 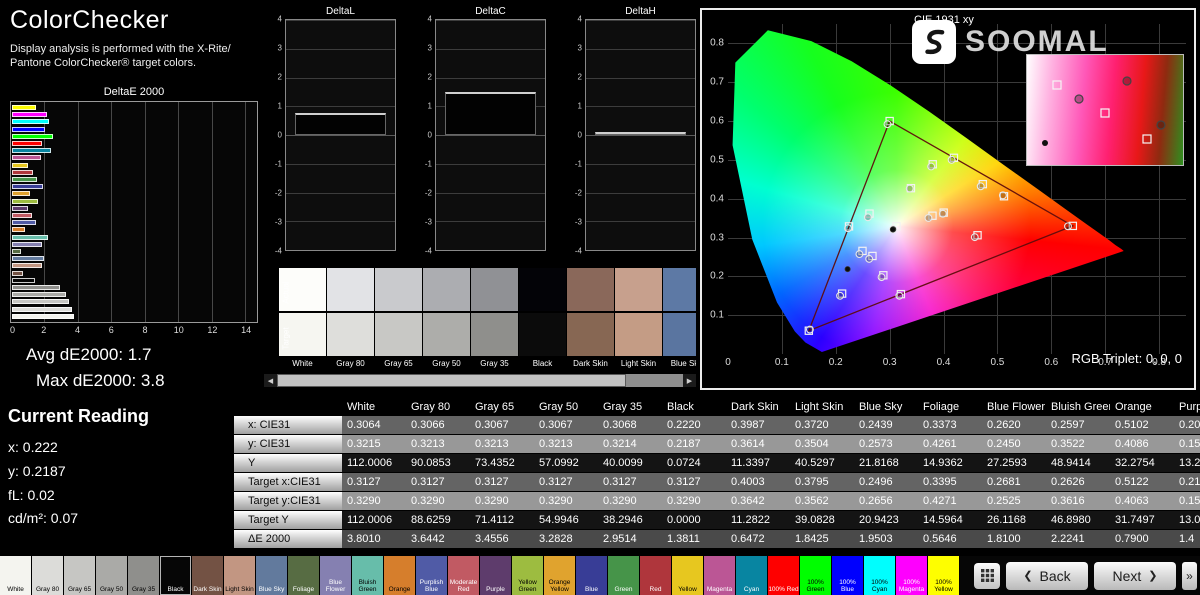 I want to click on mini-y-tick: -4, so click(x=428, y=251).